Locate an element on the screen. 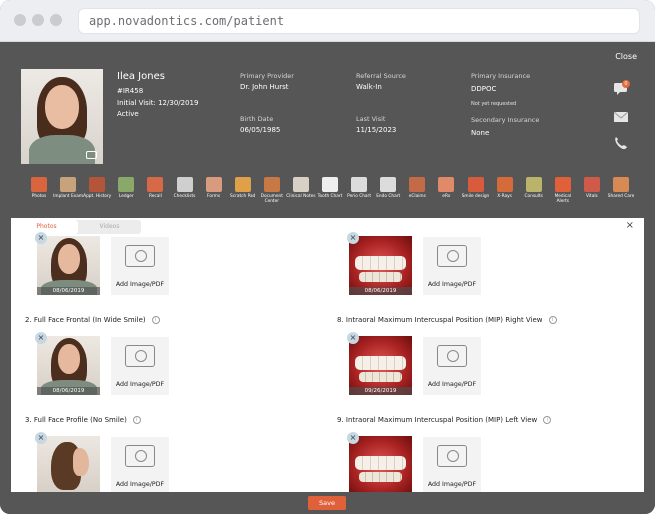 The height and width of the screenshot is (514, 655). tool-checklists: Checklists is located at coordinates (185, 188).